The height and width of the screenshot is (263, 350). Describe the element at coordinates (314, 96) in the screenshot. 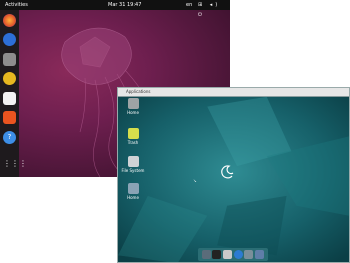

I see `titlebar-controls` at that location.